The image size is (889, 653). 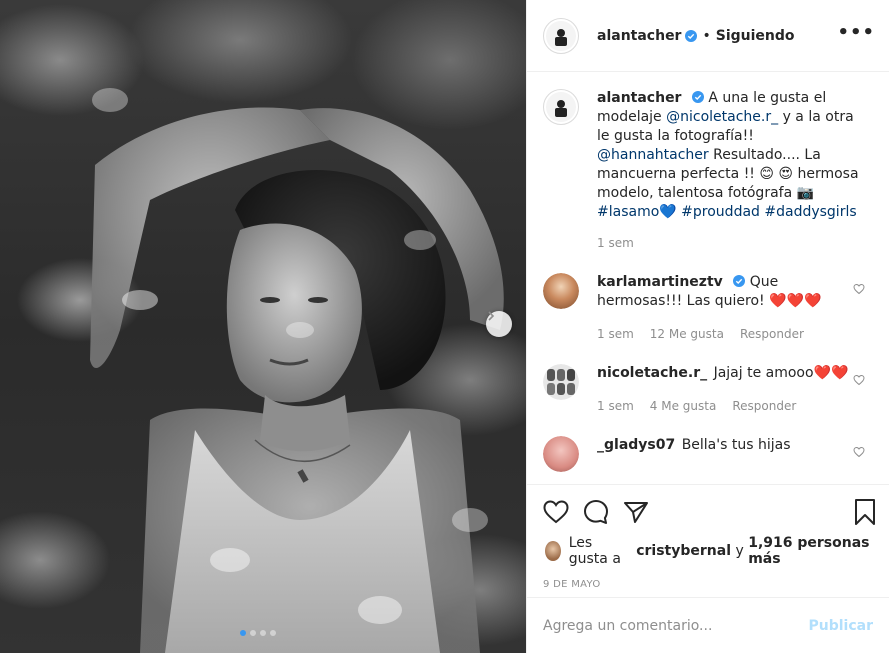 What do you see at coordinates (722, 117) in the screenshot?
I see `mention-link: @nicoletache.r_` at bounding box center [722, 117].